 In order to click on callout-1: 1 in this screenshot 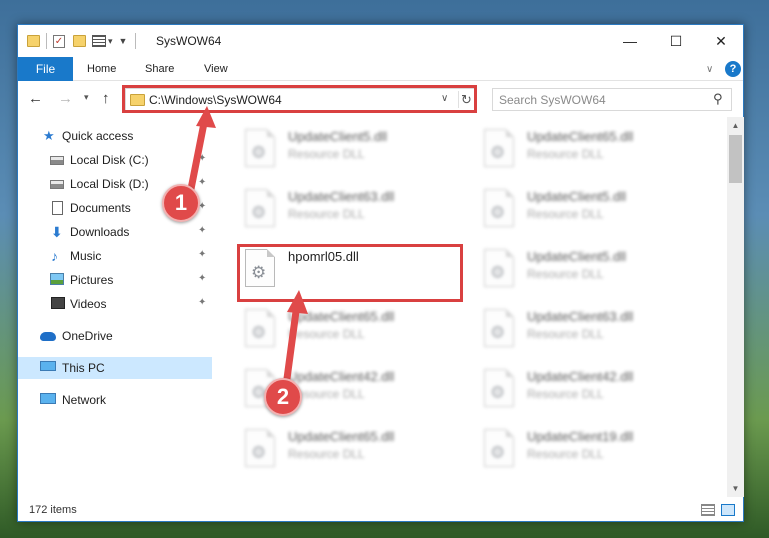, I will do `click(181, 203)`.